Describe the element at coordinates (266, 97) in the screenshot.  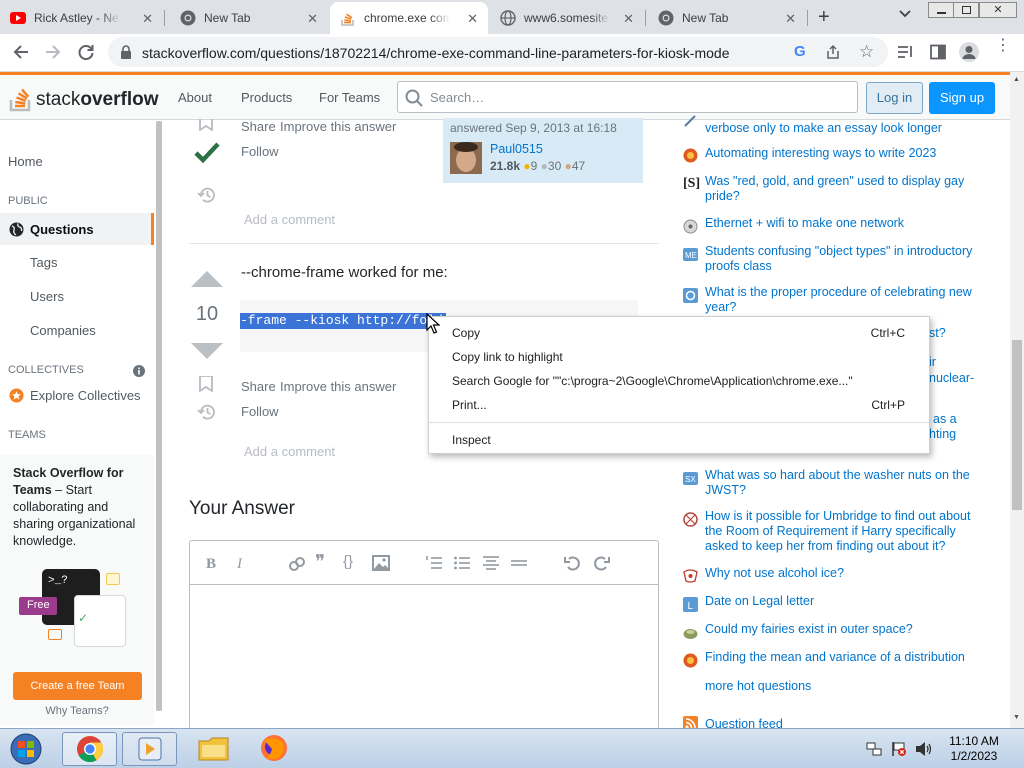
I see `nav-products: Products` at that location.